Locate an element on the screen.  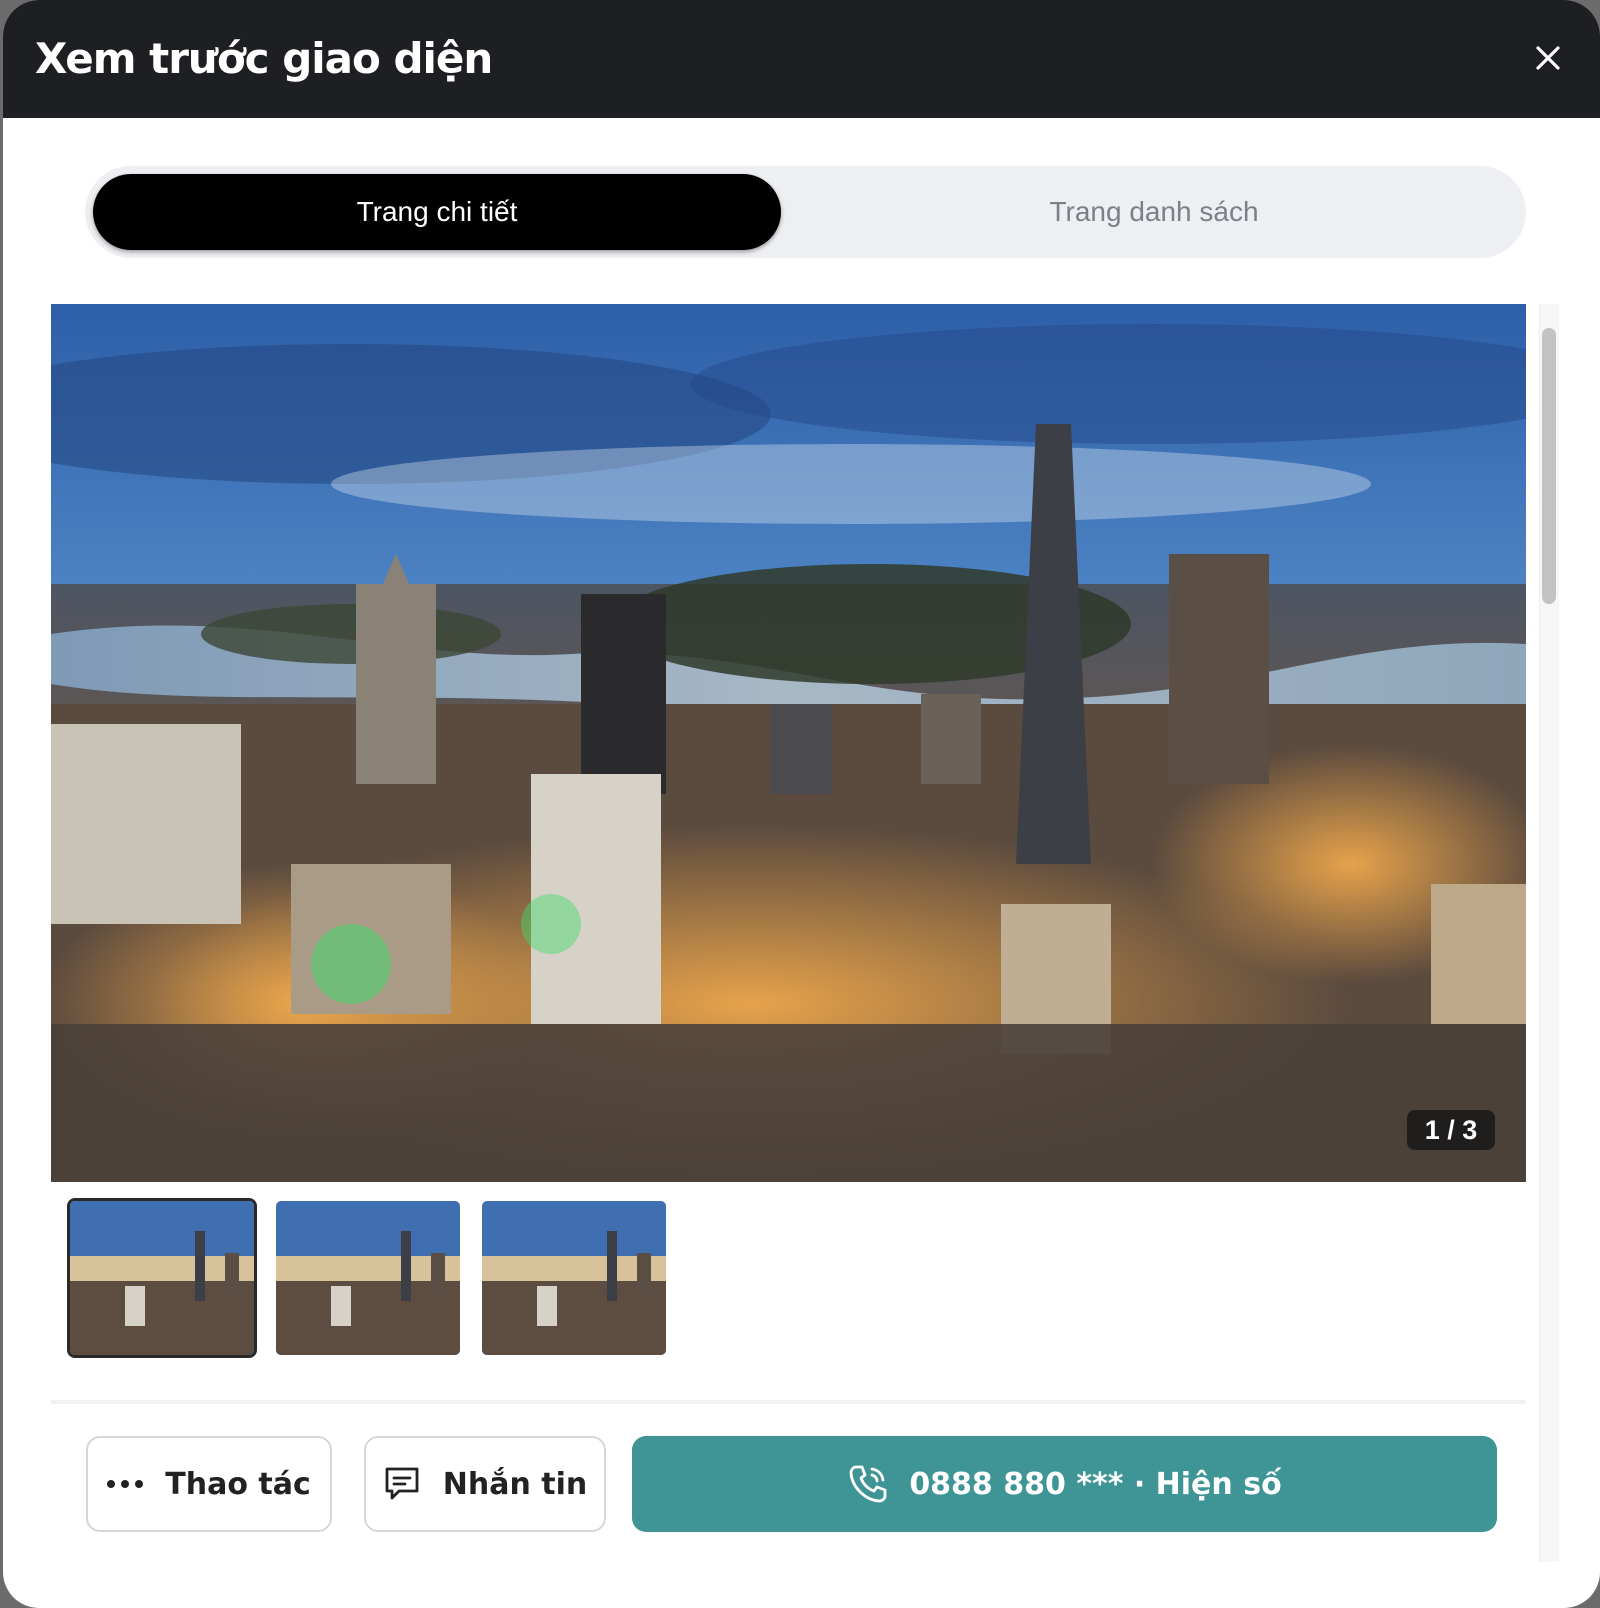
chat-icon is located at coordinates (402, 1483).